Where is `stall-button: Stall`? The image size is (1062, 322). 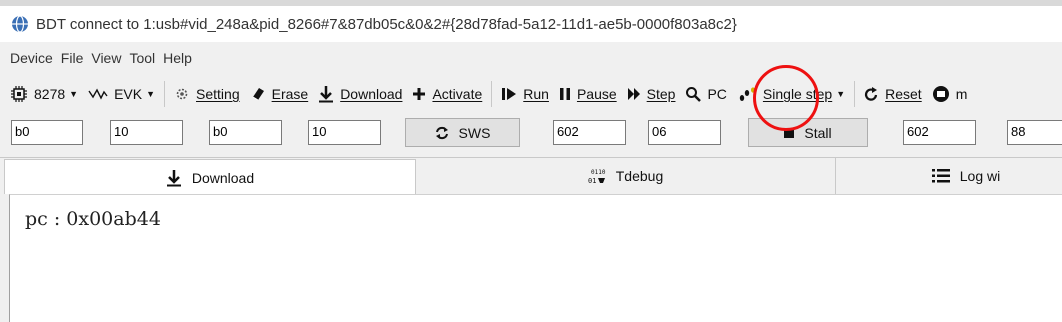 stall-button: Stall is located at coordinates (808, 132).